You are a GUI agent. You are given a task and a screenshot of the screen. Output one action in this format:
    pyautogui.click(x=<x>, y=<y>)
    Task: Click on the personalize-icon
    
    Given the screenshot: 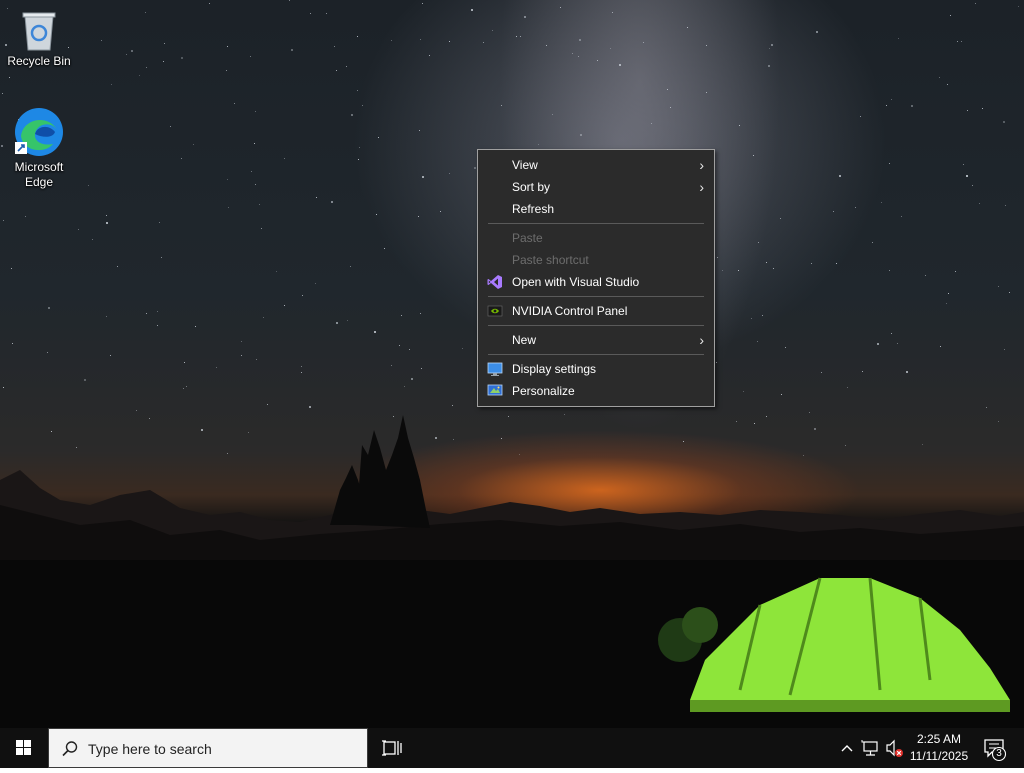 What is the action you would take?
    pyautogui.click(x=495, y=390)
    